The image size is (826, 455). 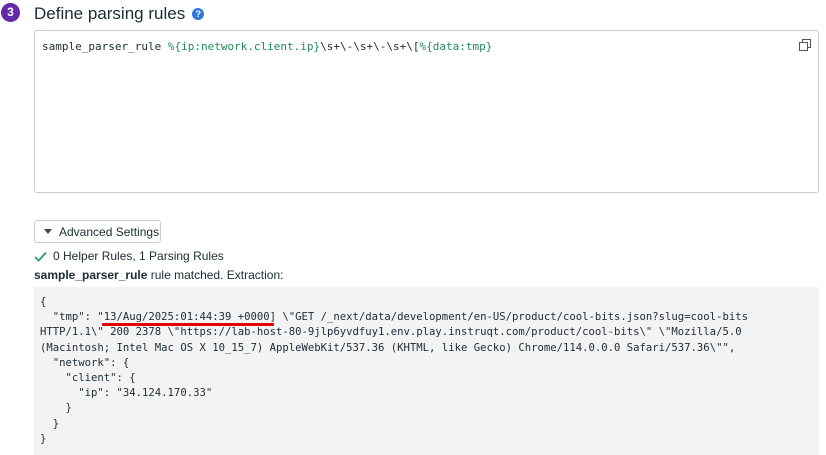 What do you see at coordinates (456, 46) in the screenshot?
I see `data-matcher-token: %{data:tmp}` at bounding box center [456, 46].